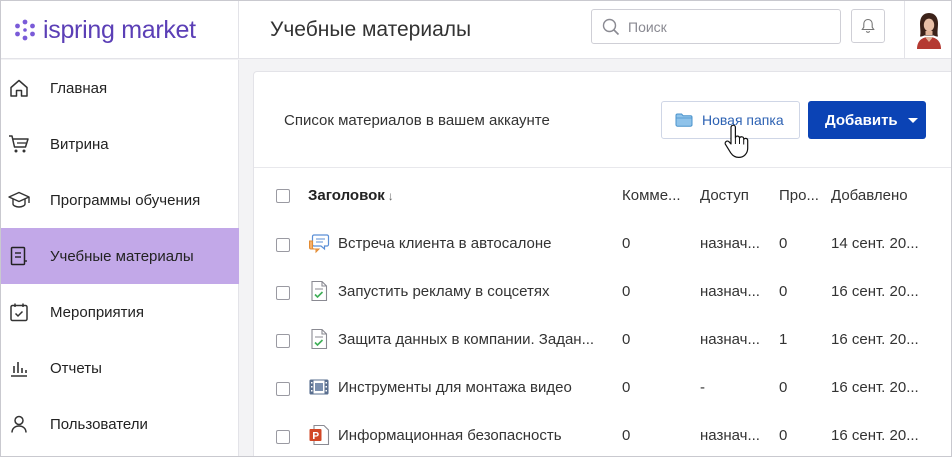 This screenshot has height=457, width=952. Describe the element at coordinates (120, 88) in the screenshot. I see `sidebar-item-home: Главная` at that location.